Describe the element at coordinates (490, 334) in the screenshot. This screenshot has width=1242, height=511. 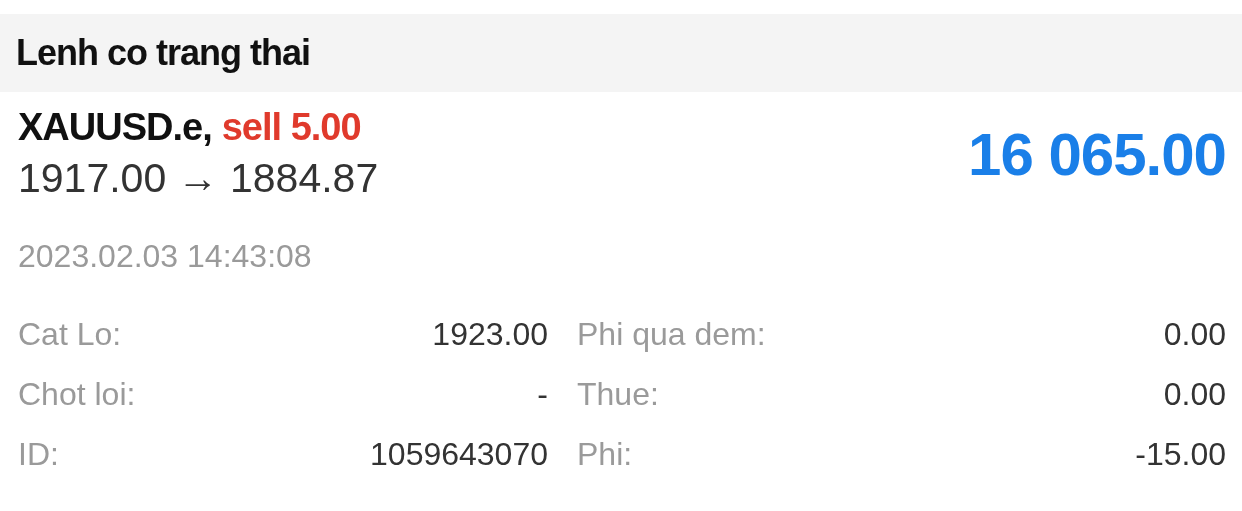
I see `detail-value: 1923.00` at that location.